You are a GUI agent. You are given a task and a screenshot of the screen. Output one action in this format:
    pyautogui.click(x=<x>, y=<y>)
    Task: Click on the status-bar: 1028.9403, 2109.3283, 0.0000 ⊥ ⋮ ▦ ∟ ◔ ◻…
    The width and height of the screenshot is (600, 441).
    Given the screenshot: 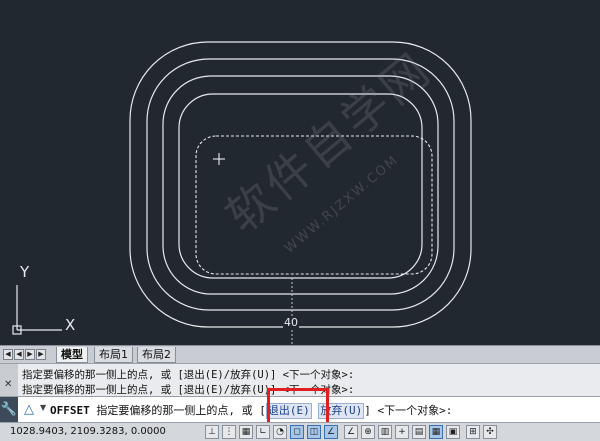 What is the action you would take?
    pyautogui.click(x=300, y=431)
    